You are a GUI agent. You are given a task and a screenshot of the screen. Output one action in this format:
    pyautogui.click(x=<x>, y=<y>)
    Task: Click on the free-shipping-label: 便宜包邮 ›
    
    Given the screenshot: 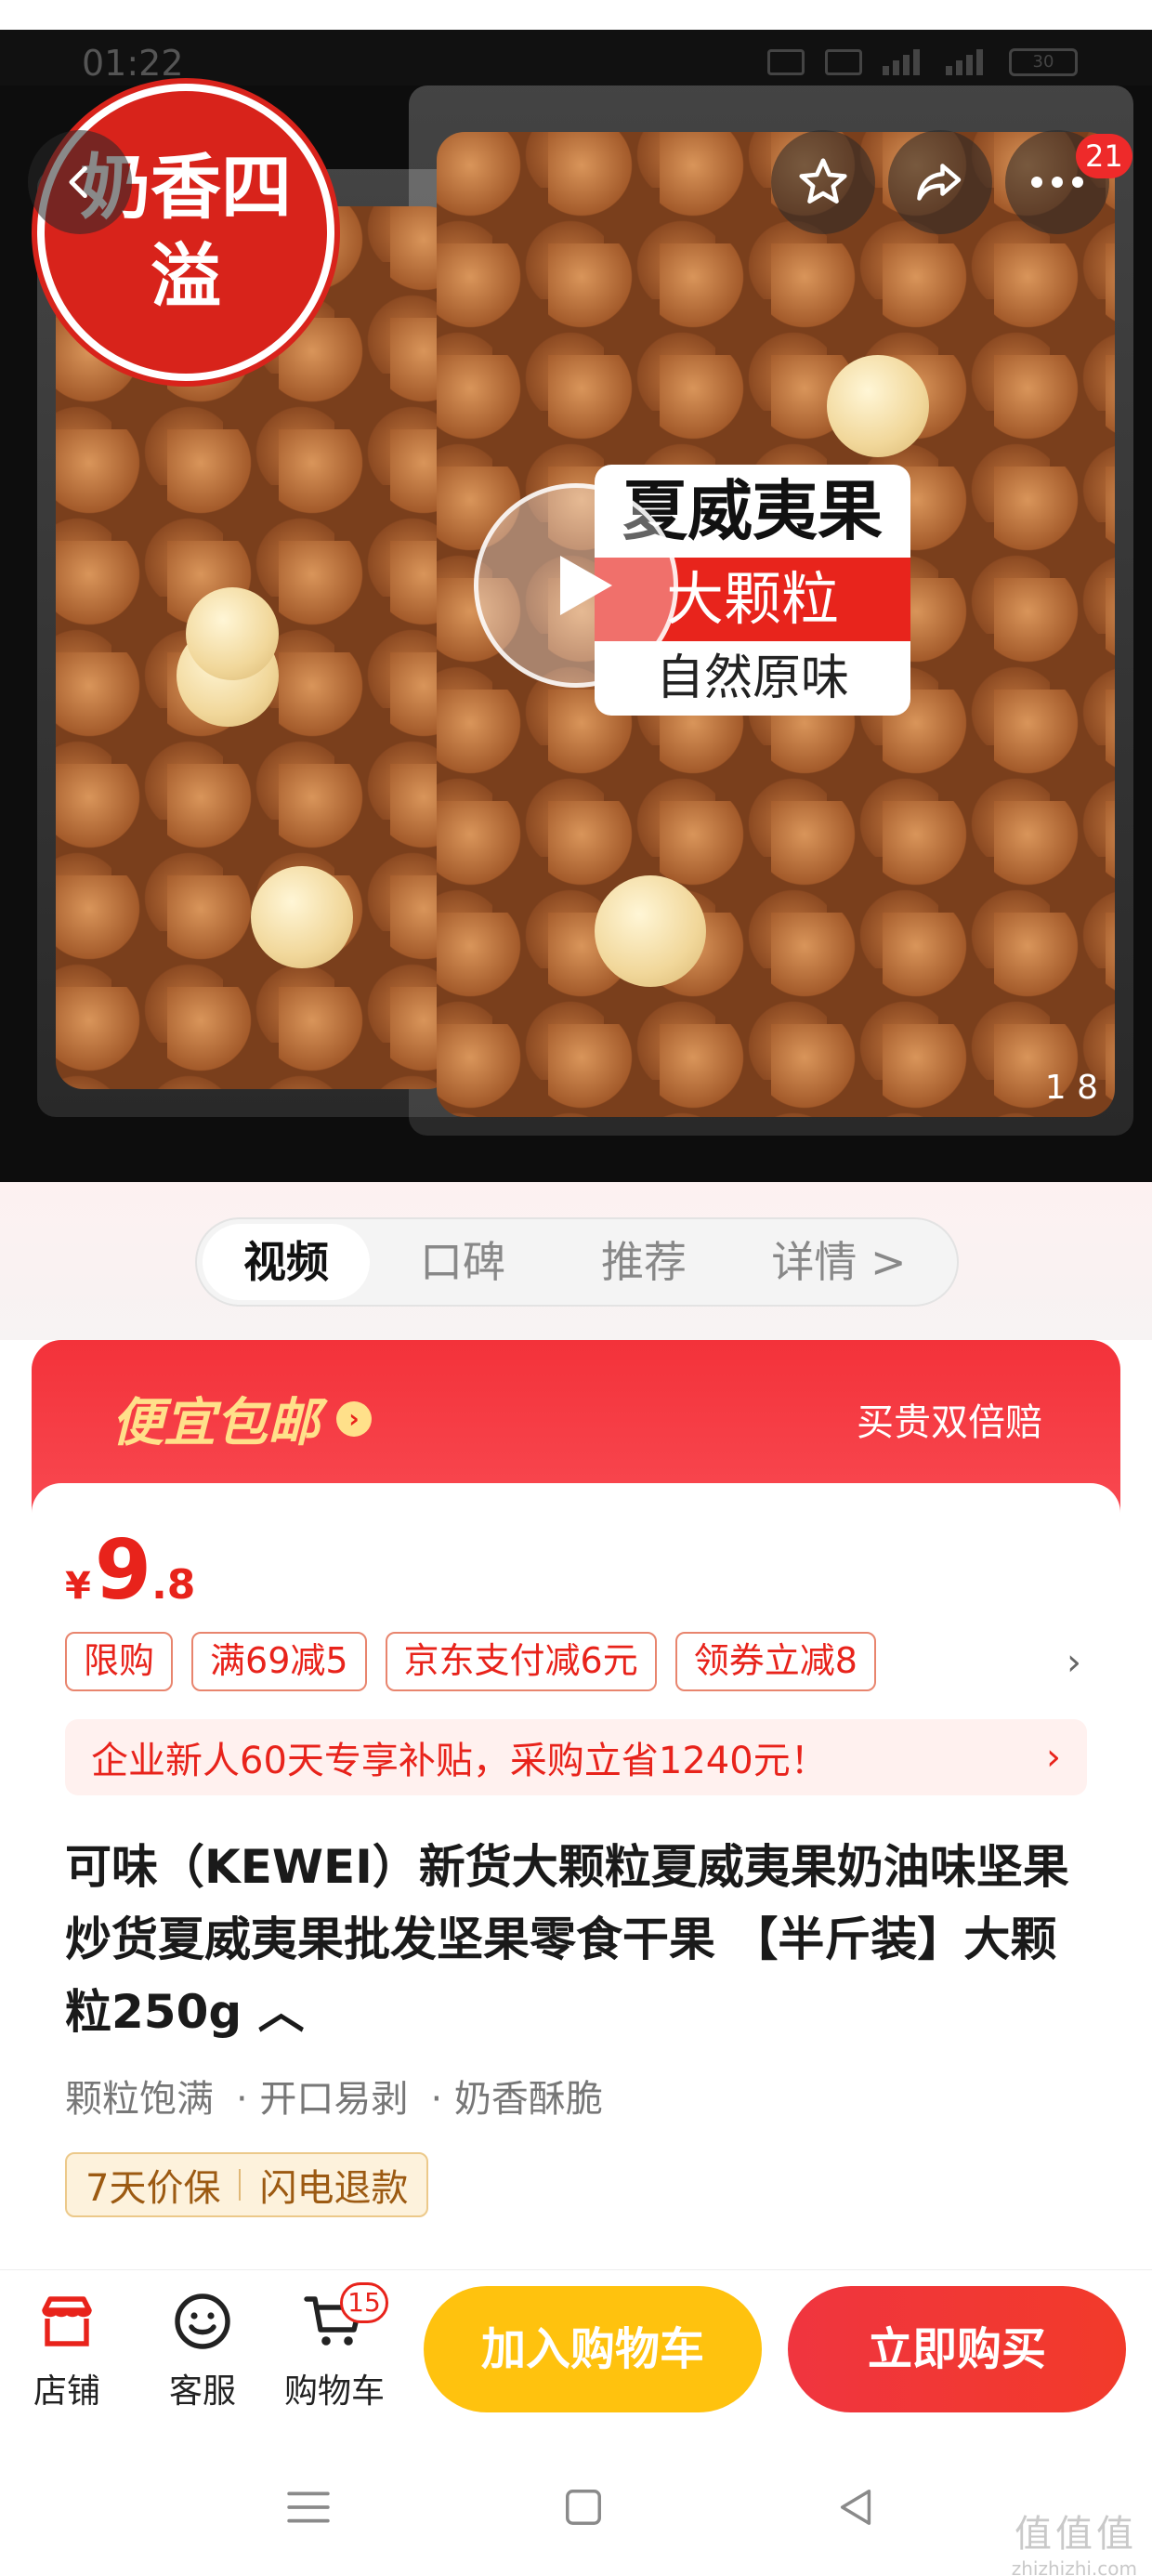 What is the action you would take?
    pyautogui.click(x=241, y=1418)
    